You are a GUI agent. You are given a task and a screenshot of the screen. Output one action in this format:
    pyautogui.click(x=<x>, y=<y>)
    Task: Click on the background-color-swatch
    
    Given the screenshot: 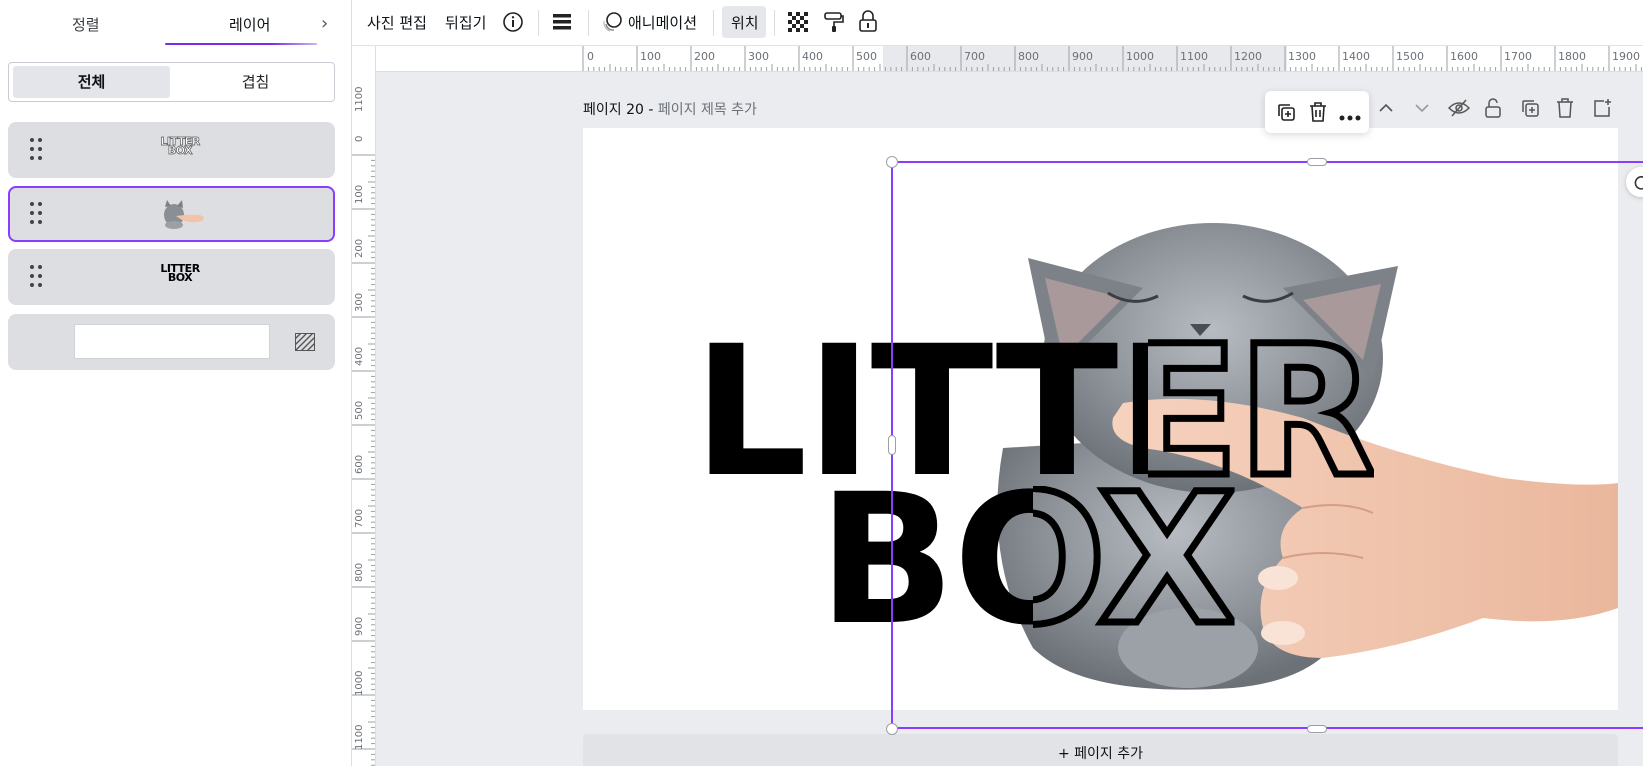 What is the action you would take?
    pyautogui.click(x=172, y=341)
    